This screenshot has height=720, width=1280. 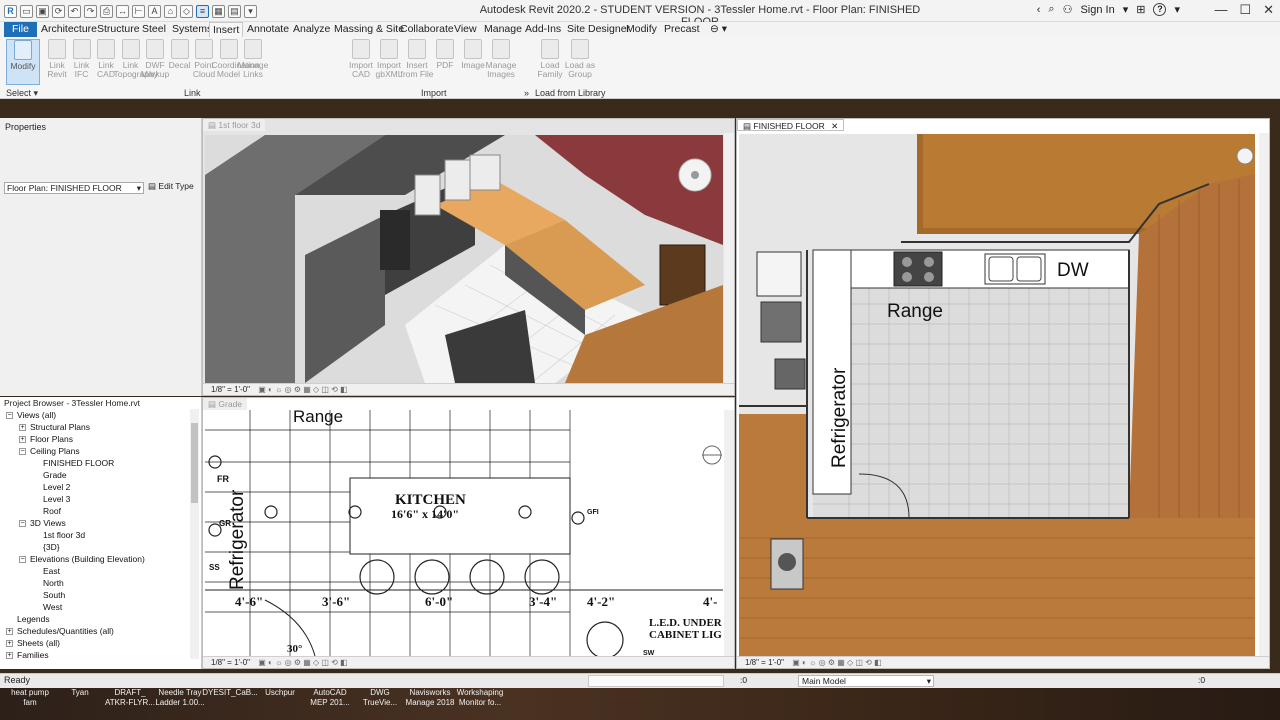 What do you see at coordinates (226, 29) in the screenshot?
I see `tab-insert: Insert` at bounding box center [226, 29].